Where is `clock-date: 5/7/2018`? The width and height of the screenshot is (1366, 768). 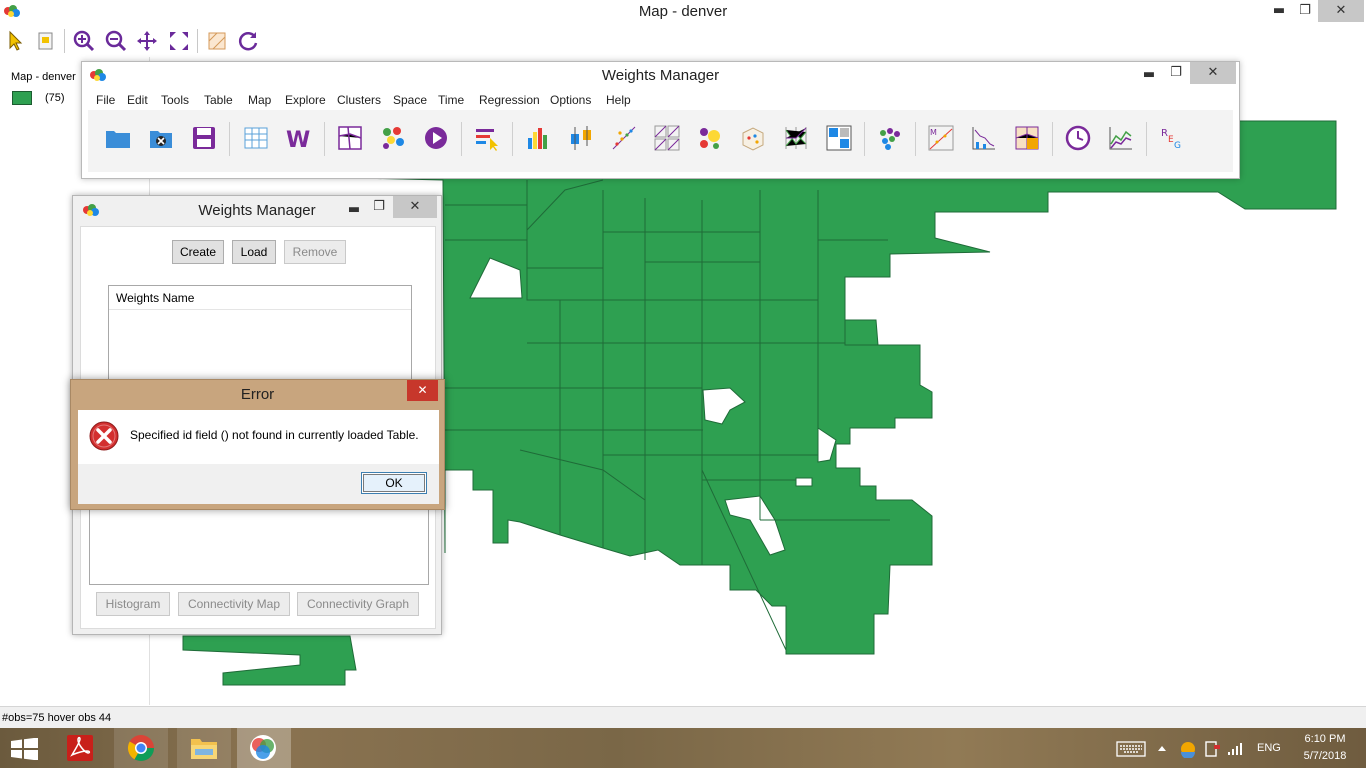
clock-date: 5/7/2018 is located at coordinates (1325, 756).